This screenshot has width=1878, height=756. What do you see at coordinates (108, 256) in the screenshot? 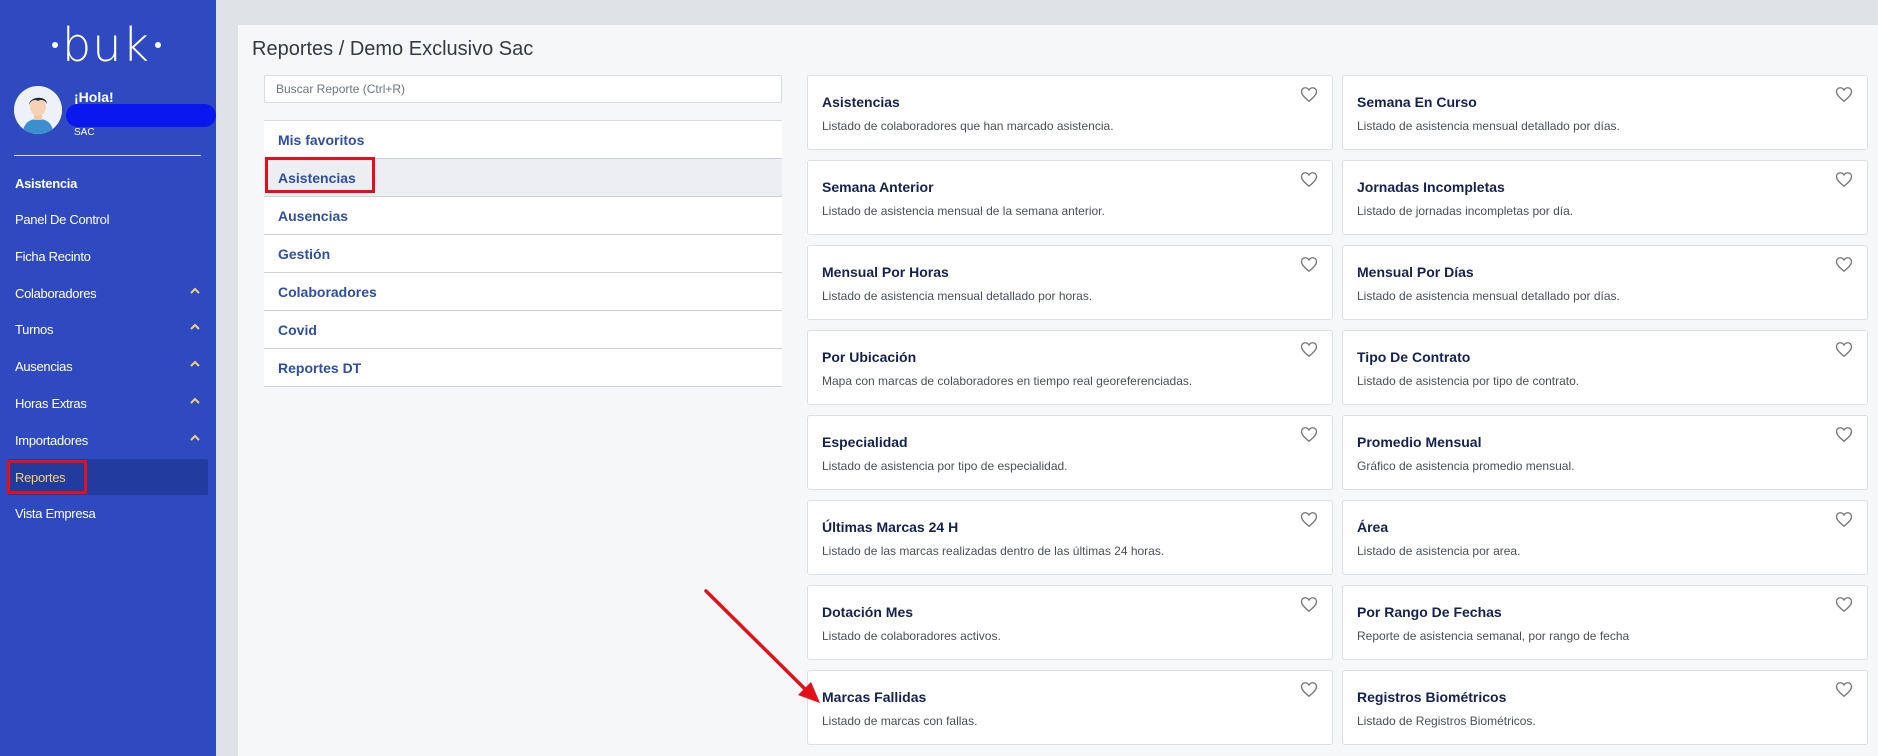
I see `sidebar-item-ficha-recinto: Ficha Recinto` at bounding box center [108, 256].